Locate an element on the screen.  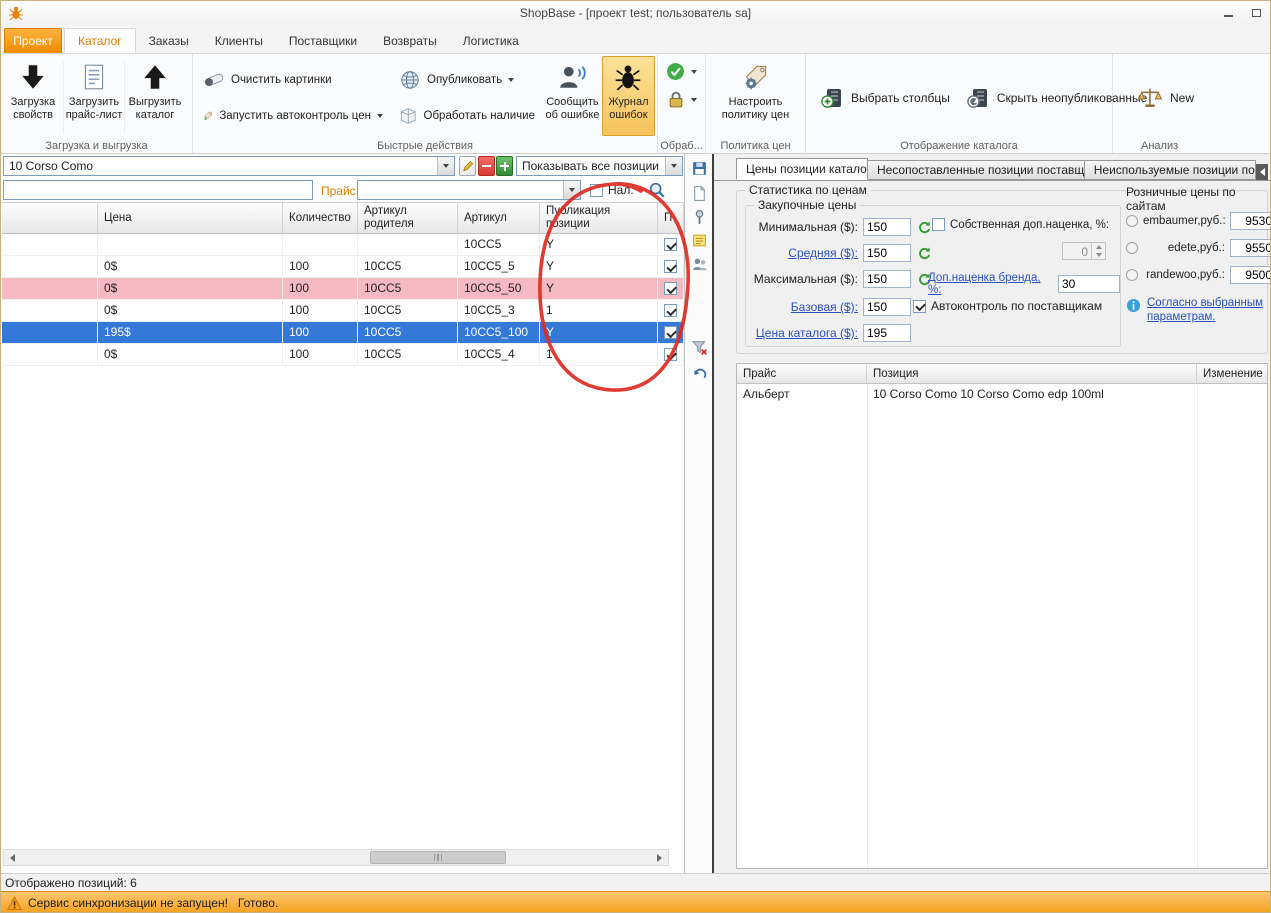
col-parent-sku: Артикул родителя is located at coordinates (408, 218).